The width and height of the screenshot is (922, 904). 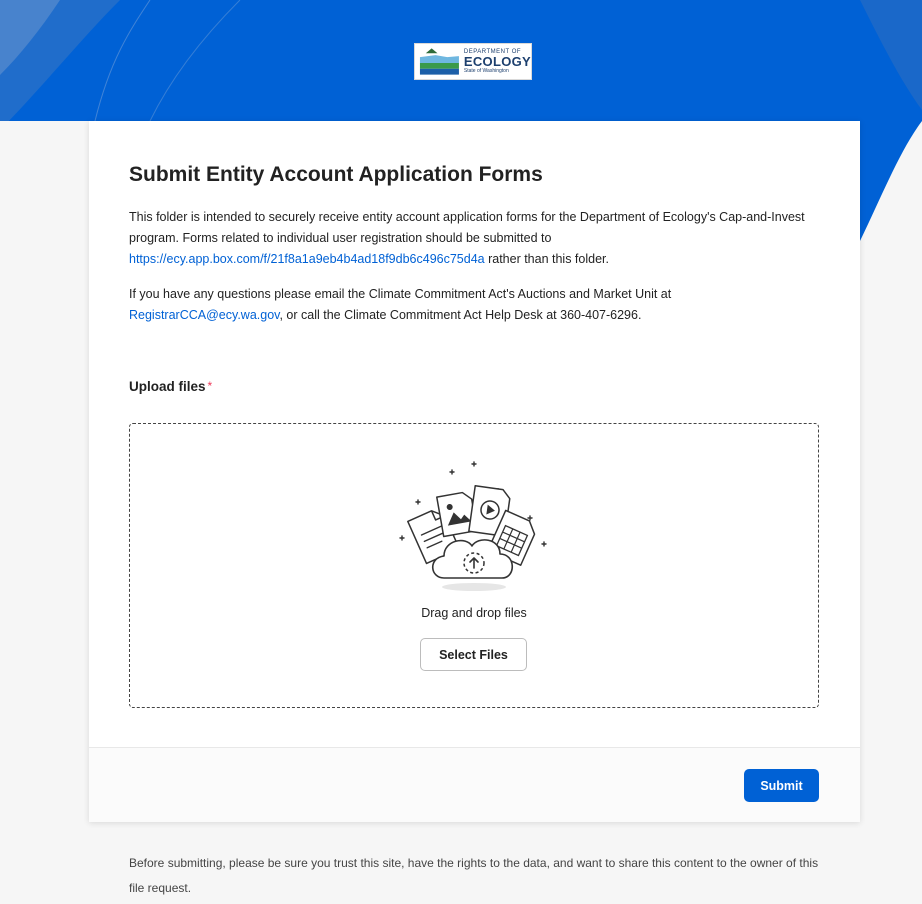 What do you see at coordinates (486, 71) in the screenshot?
I see `logo-state: State of Washington` at bounding box center [486, 71].